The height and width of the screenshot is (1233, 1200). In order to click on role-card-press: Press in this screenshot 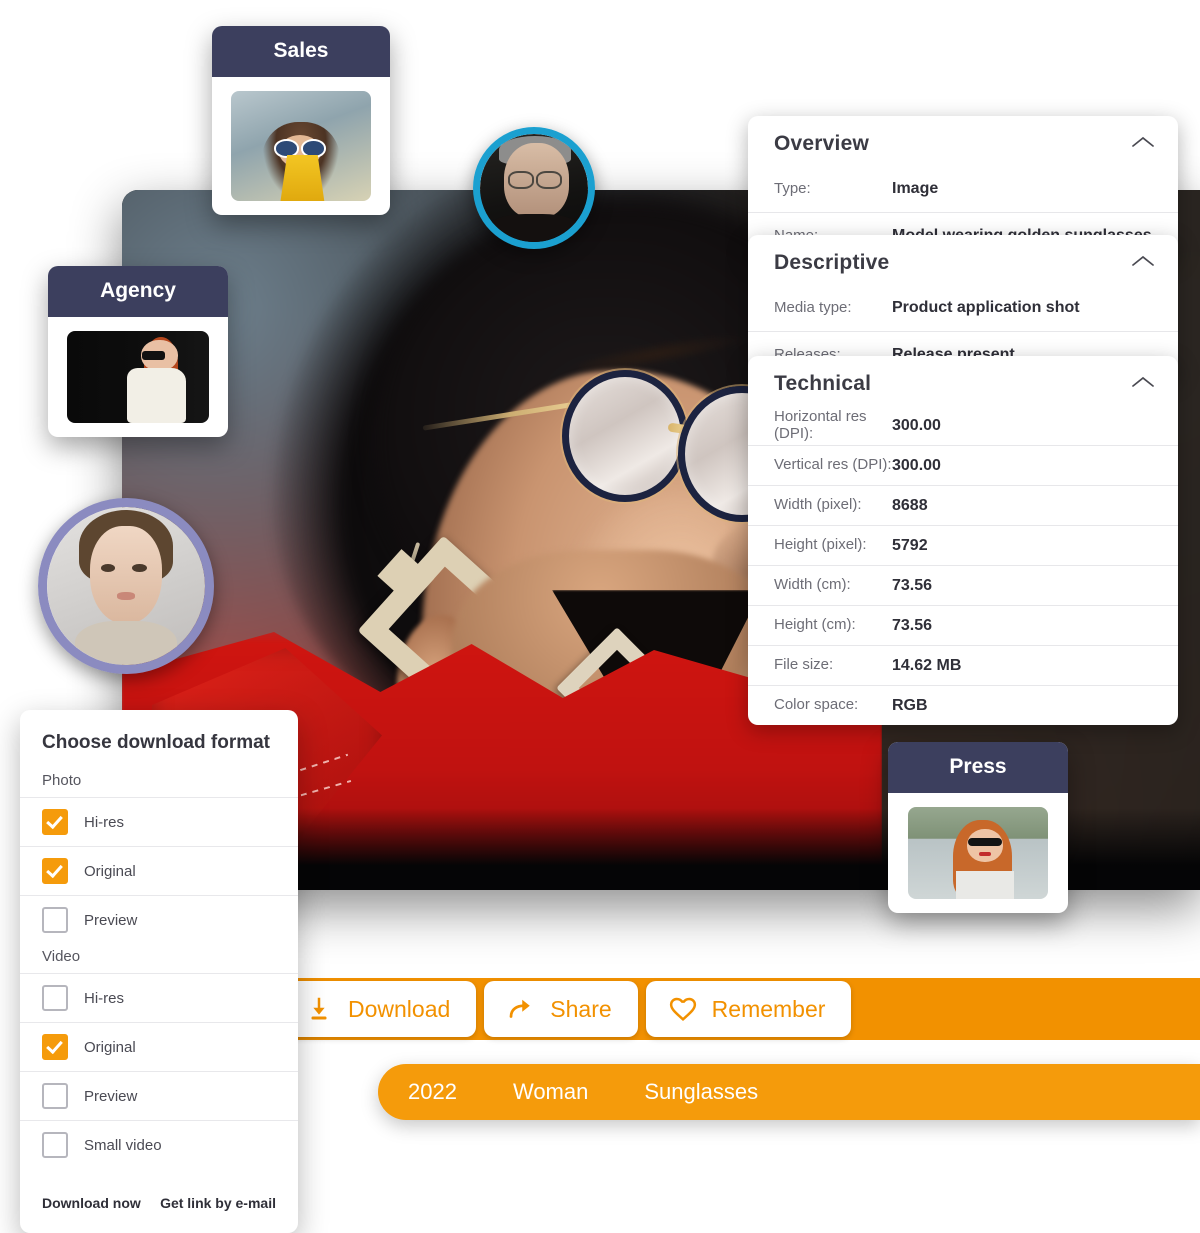, I will do `click(978, 827)`.